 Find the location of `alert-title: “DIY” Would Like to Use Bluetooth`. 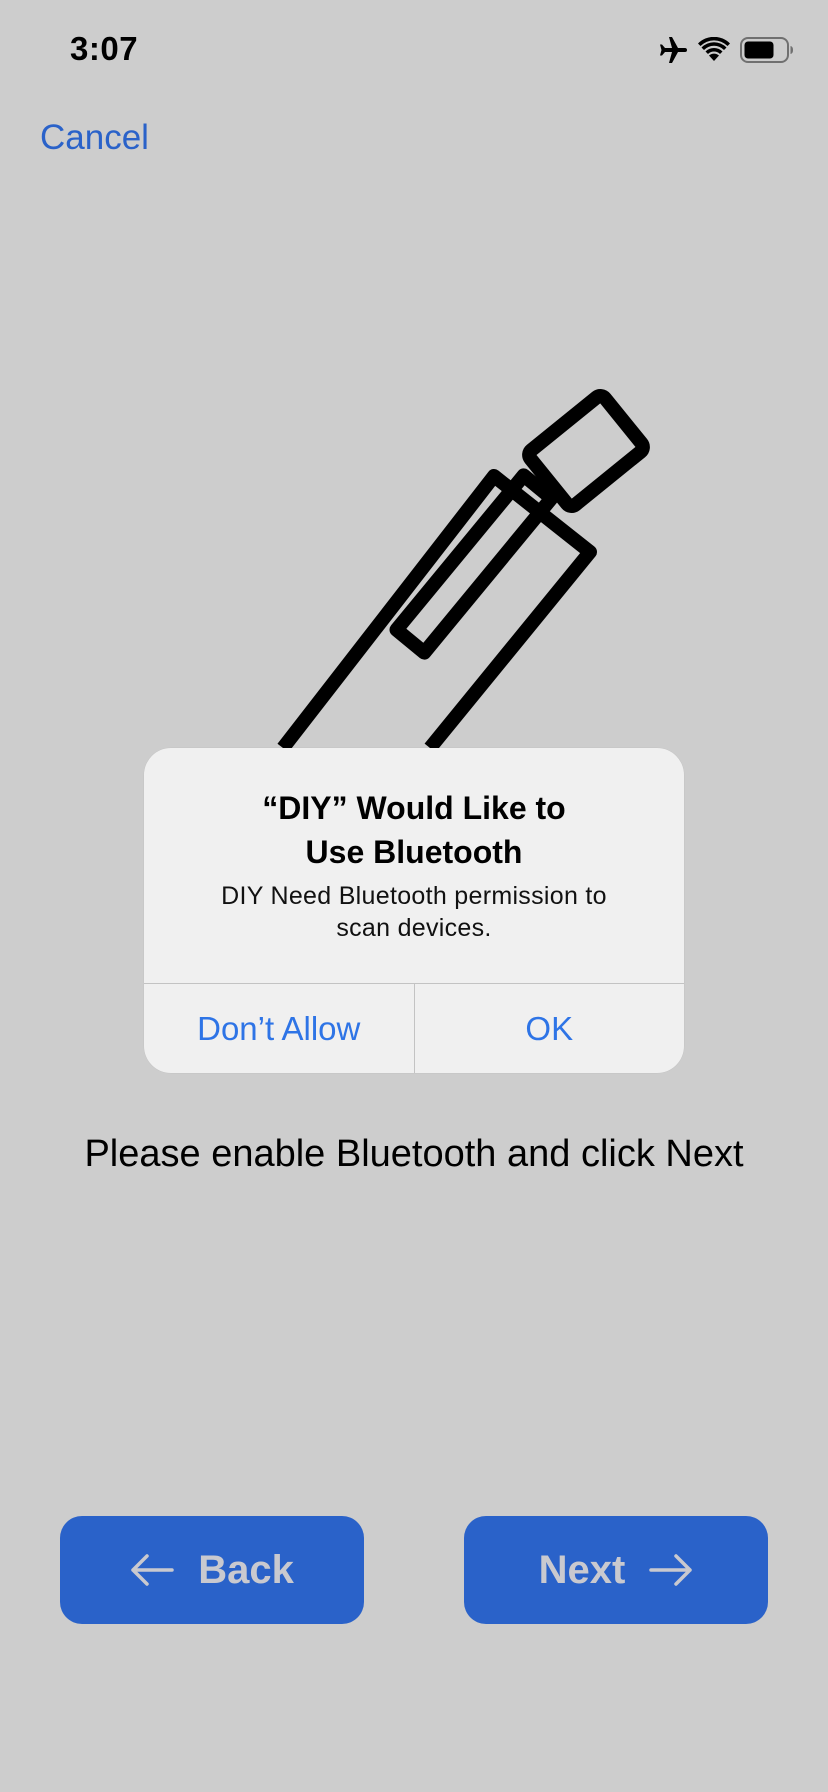

alert-title: “DIY” Would Like to Use Bluetooth is located at coordinates (414, 830).